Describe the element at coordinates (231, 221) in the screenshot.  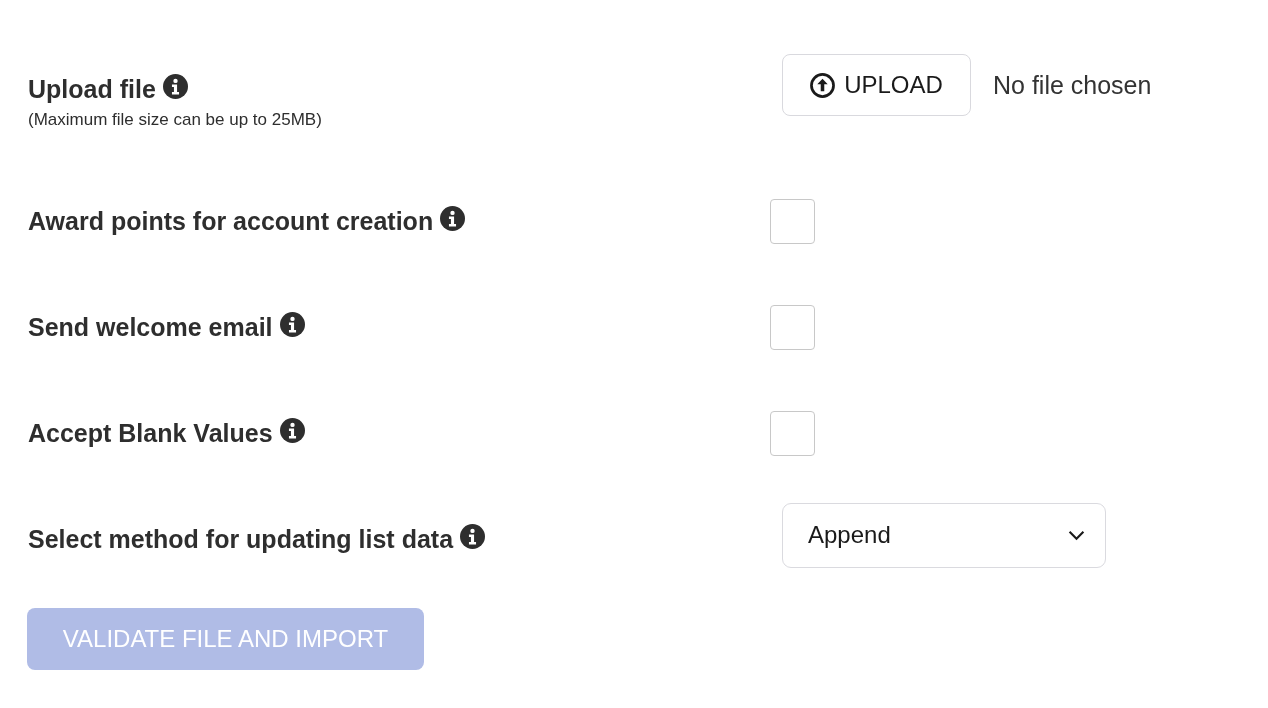
I see `field-label: Award points for account creation` at that location.